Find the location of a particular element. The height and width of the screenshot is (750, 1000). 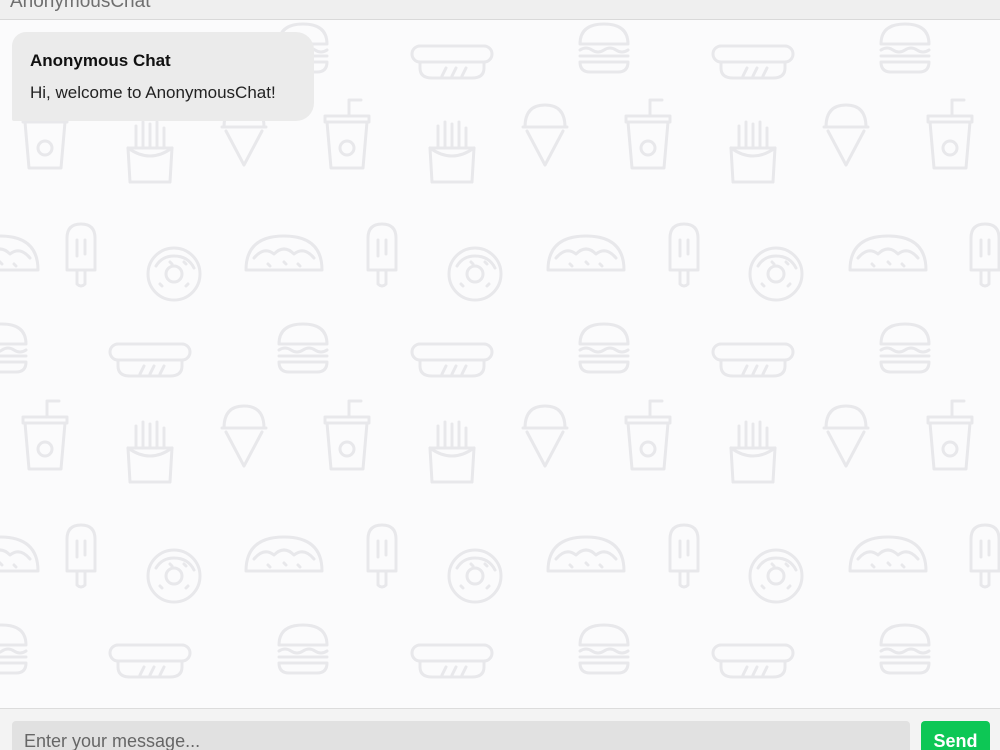

message-input is located at coordinates (461, 735).